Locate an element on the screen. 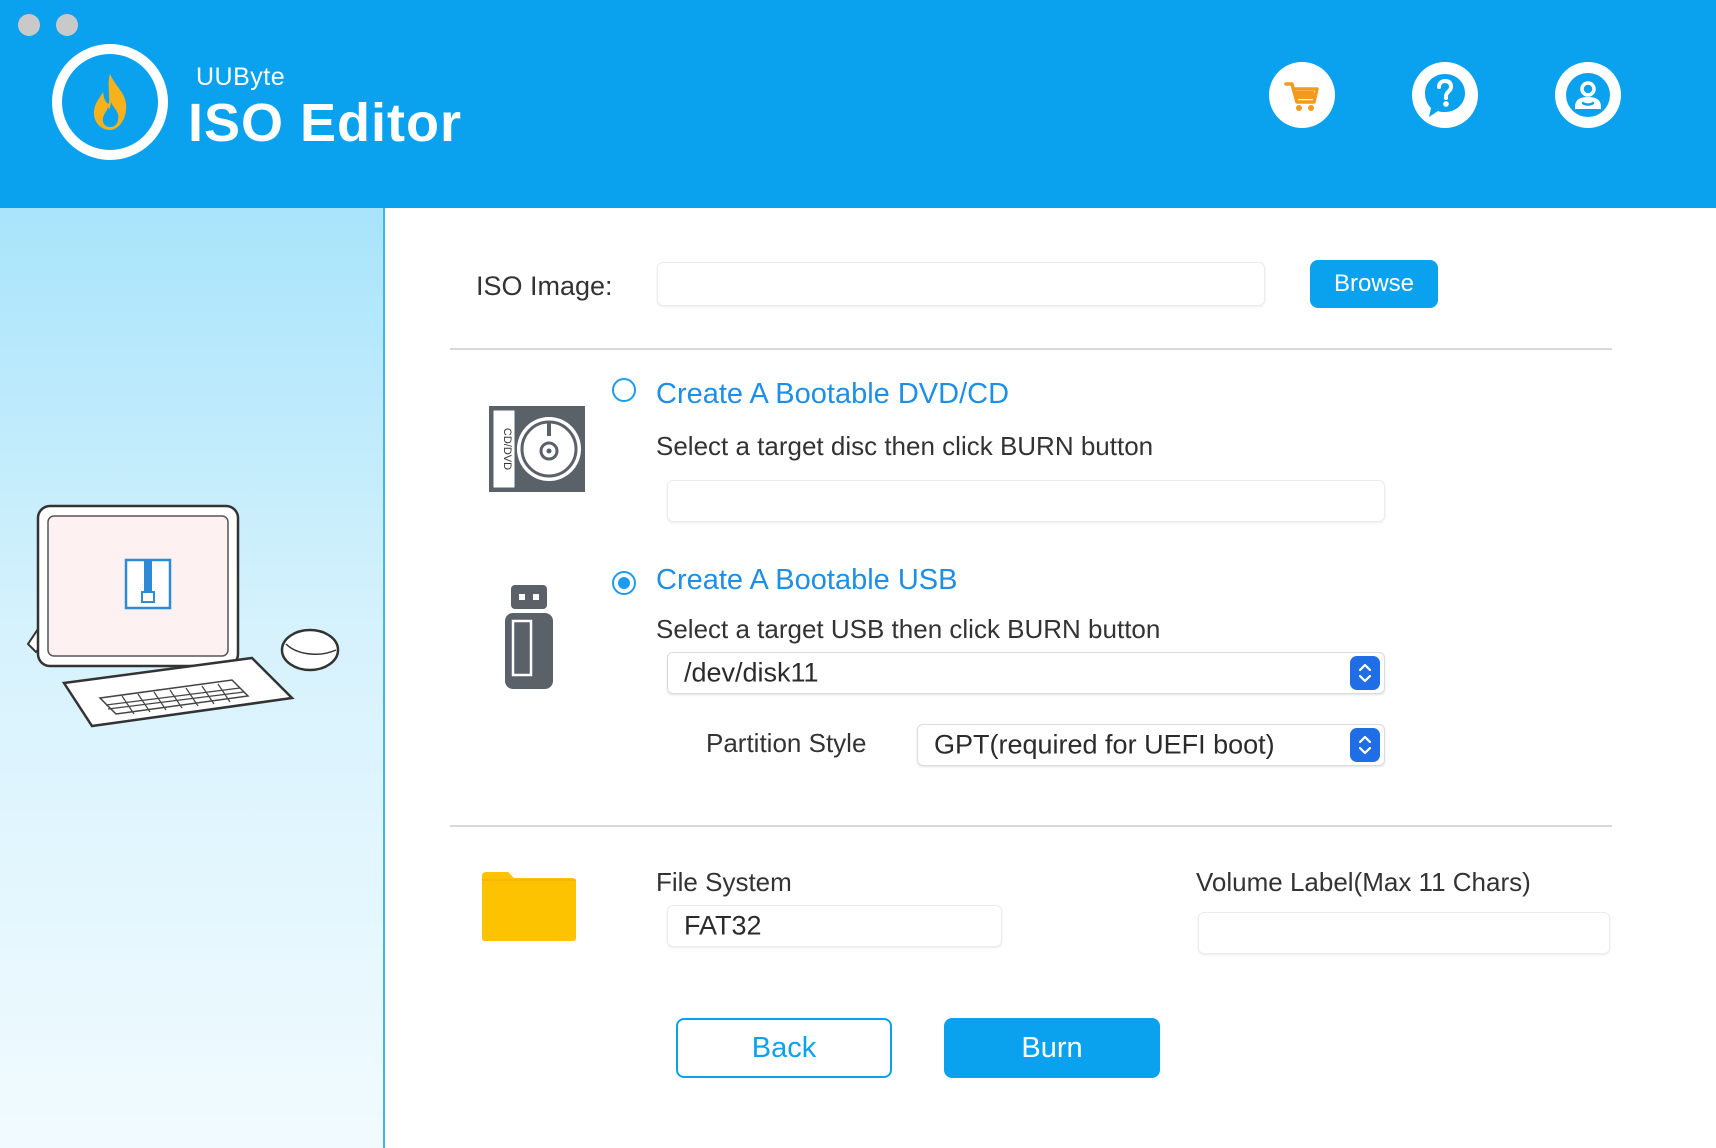  file-system-value: FAT32 is located at coordinates (723, 925).